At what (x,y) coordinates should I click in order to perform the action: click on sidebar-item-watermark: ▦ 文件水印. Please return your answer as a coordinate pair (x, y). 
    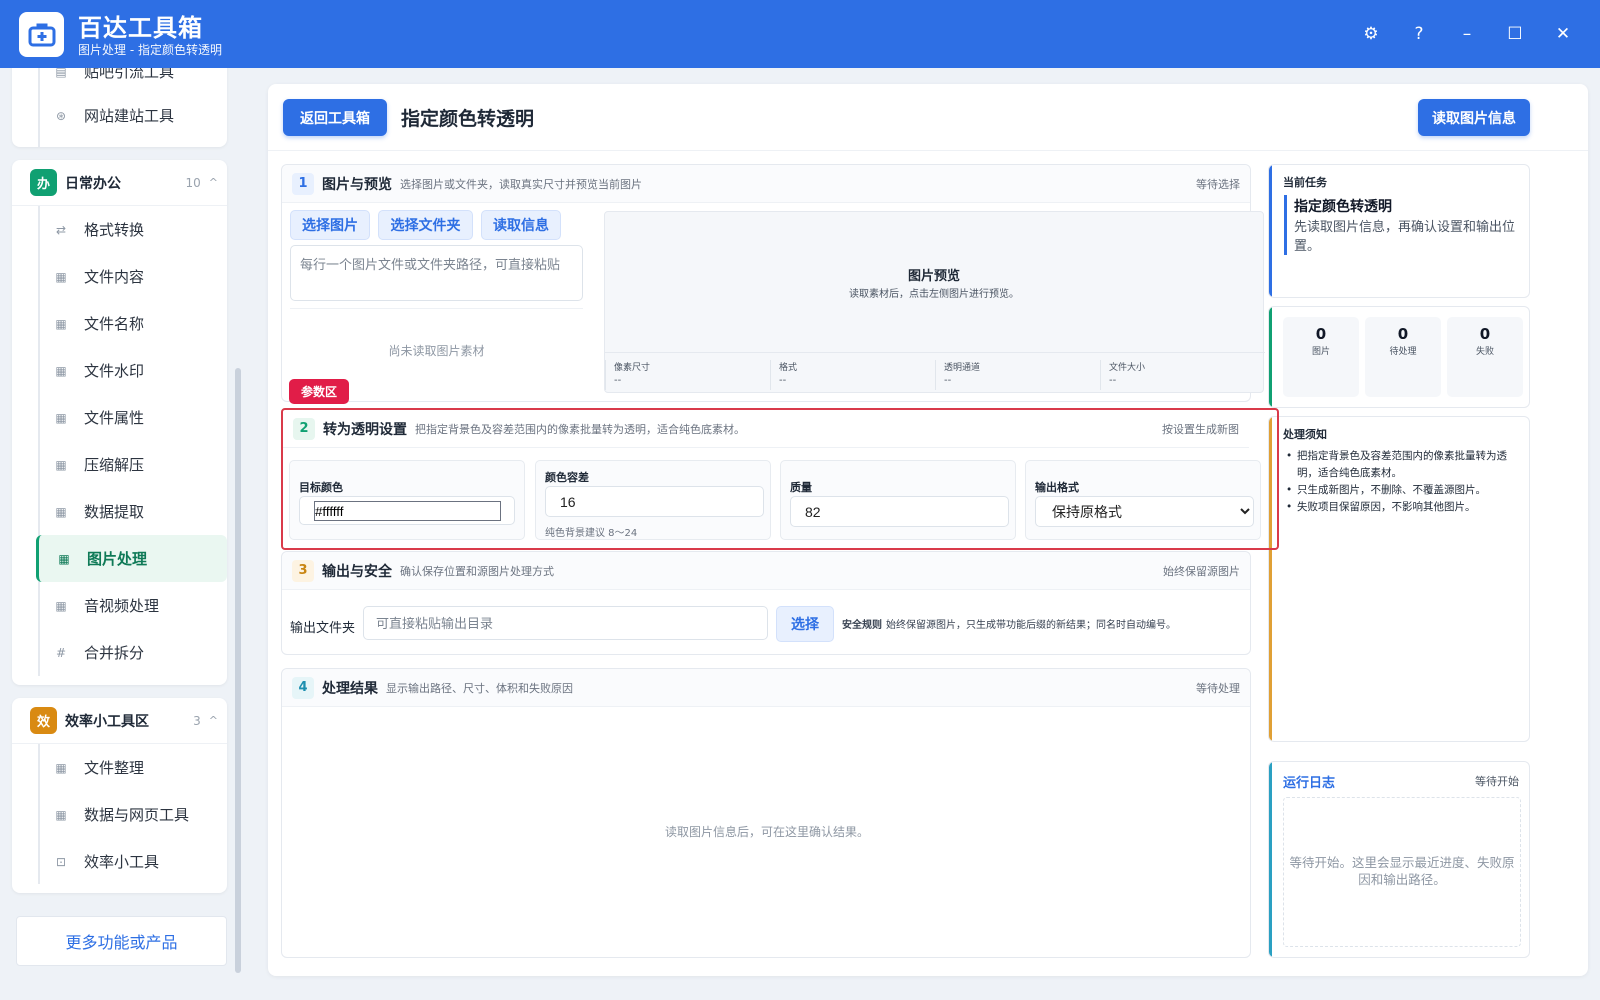
    Looking at the image, I should click on (119, 370).